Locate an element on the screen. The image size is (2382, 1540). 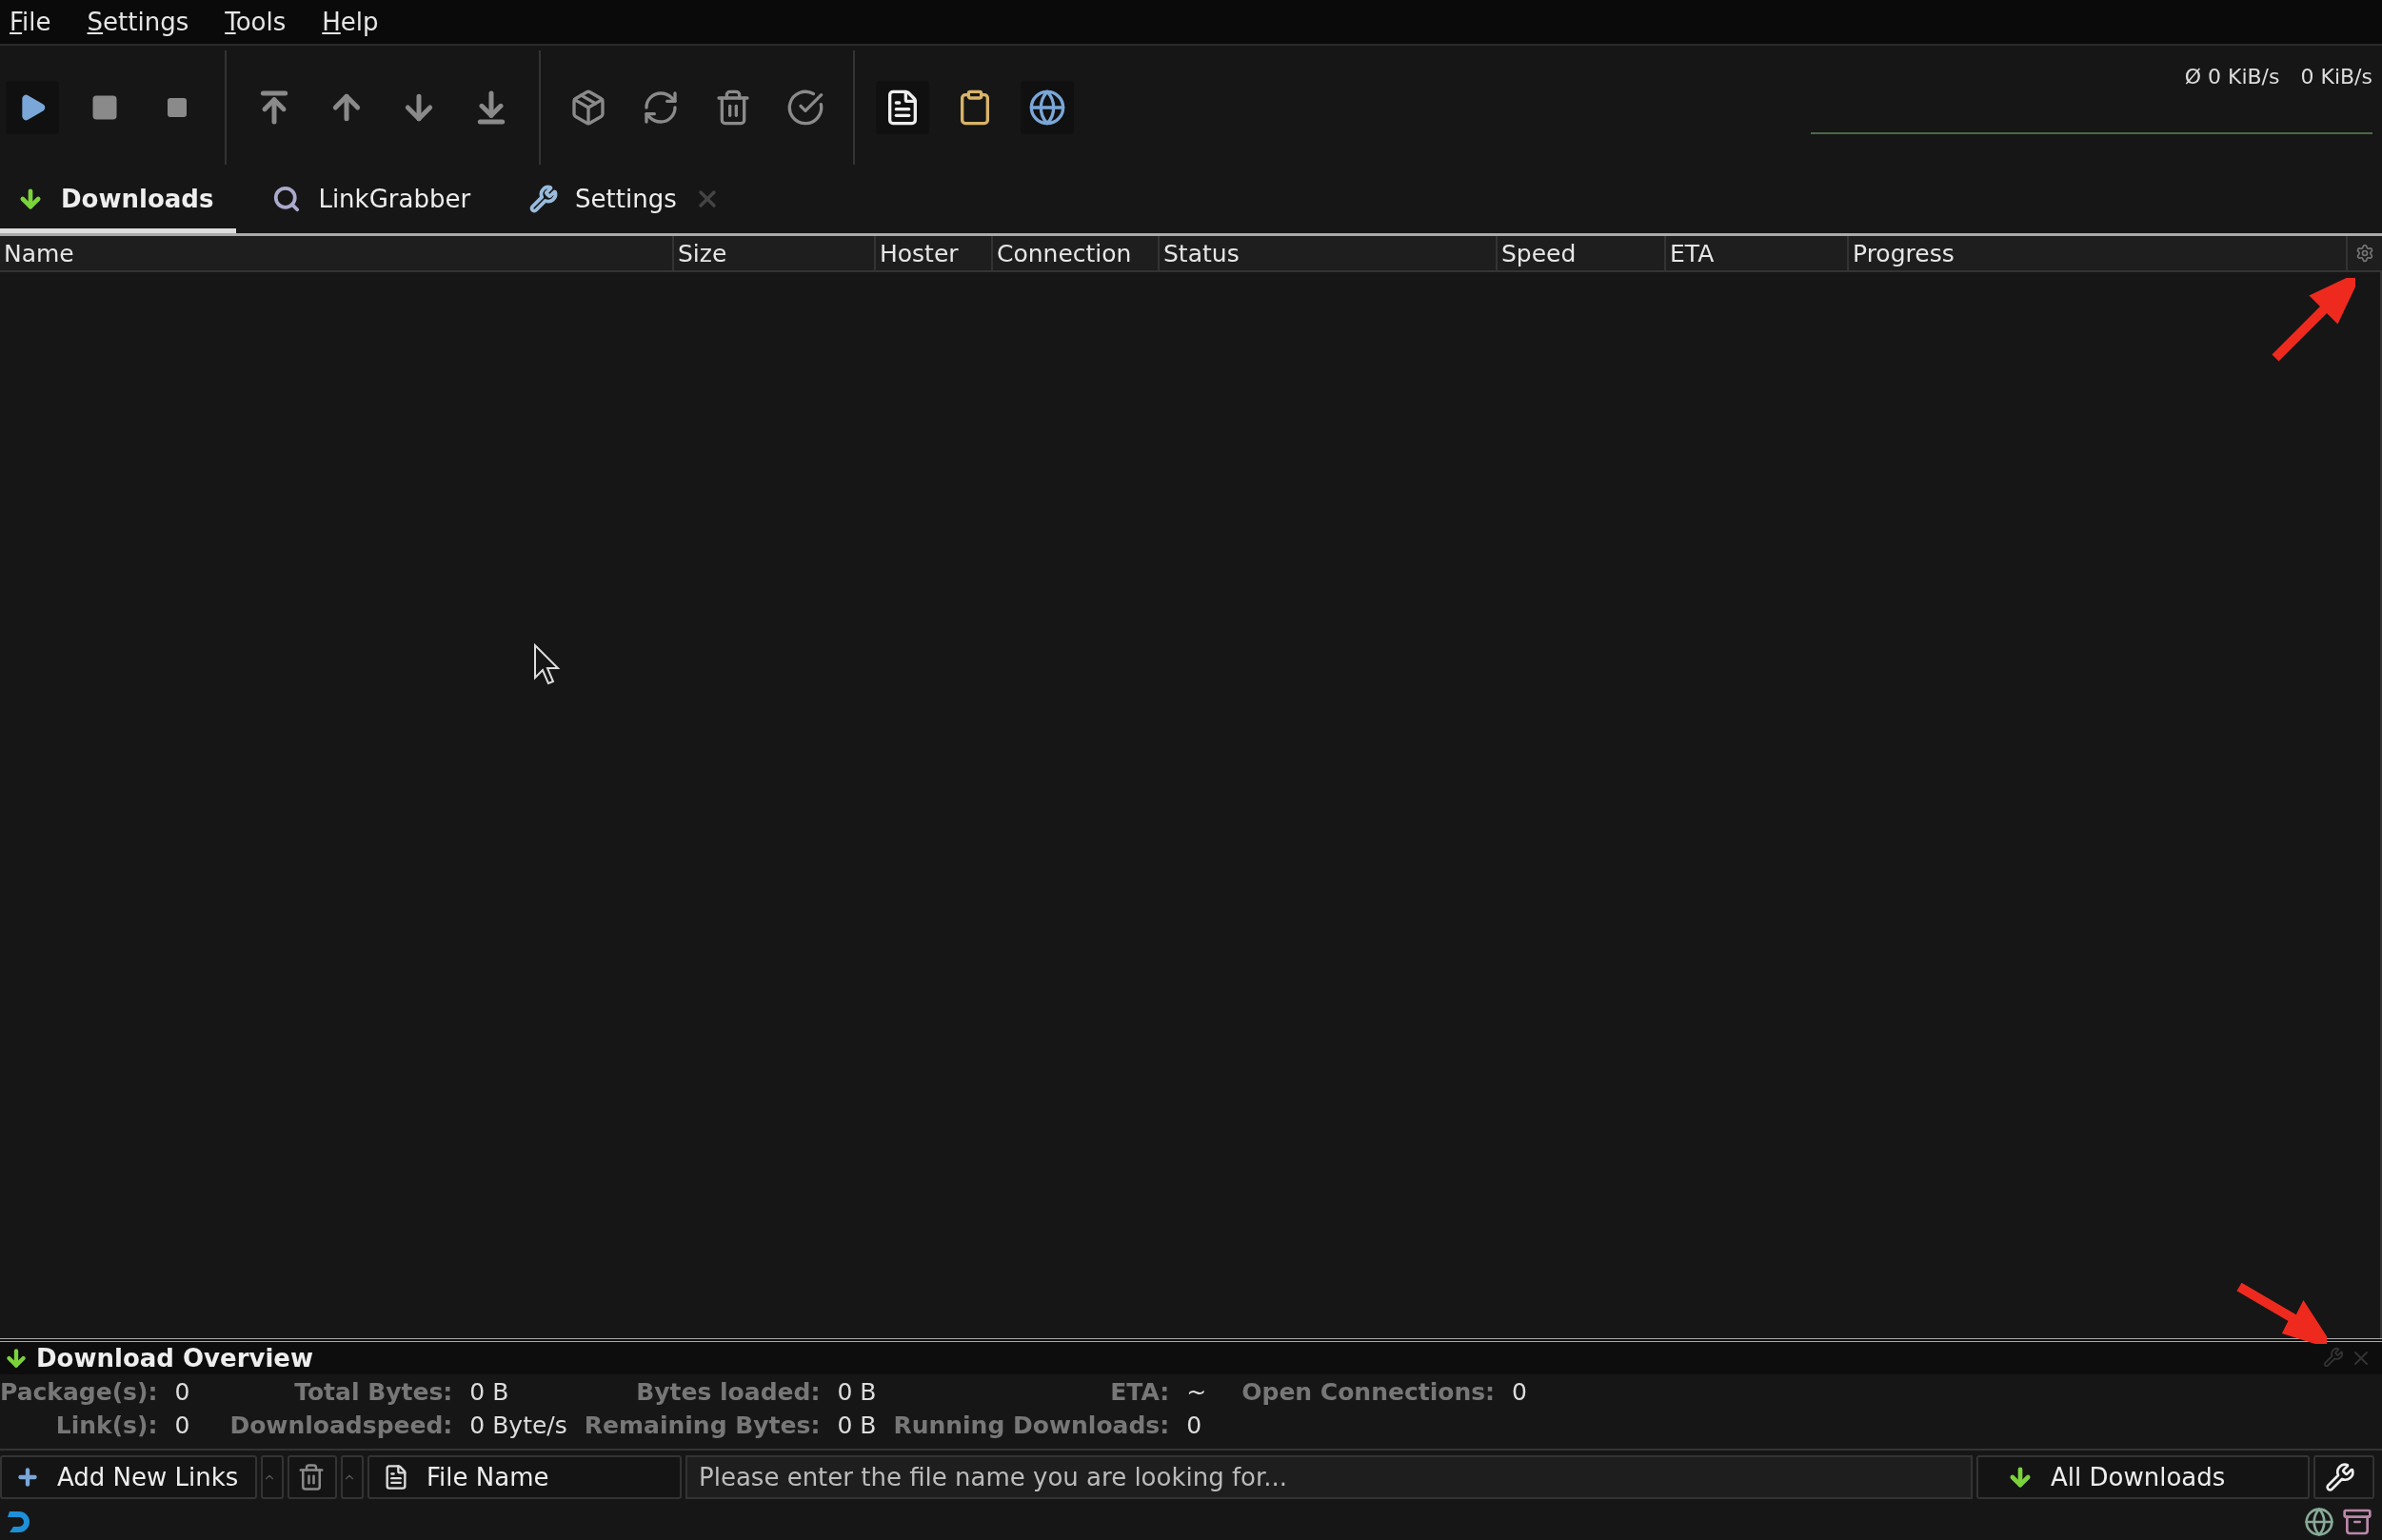
trash-icon is located at coordinates (311, 1477).